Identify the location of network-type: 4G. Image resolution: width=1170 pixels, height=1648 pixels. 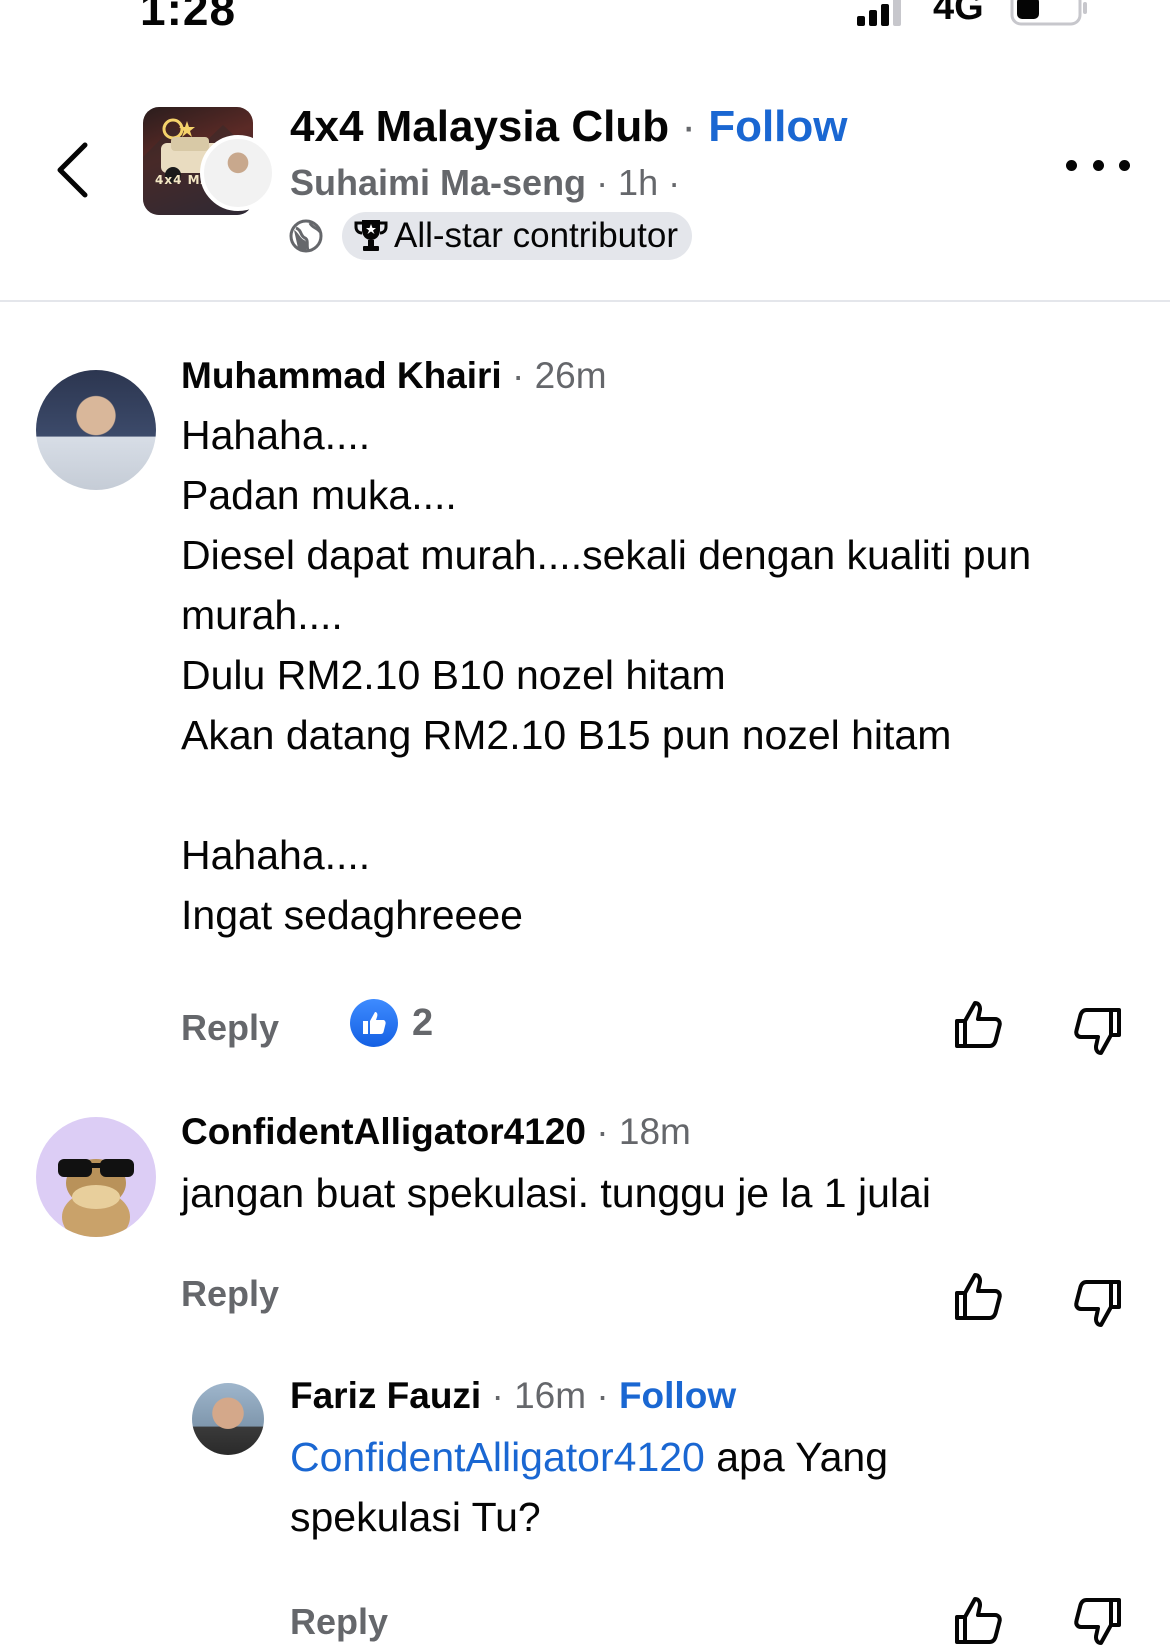
(958, 14).